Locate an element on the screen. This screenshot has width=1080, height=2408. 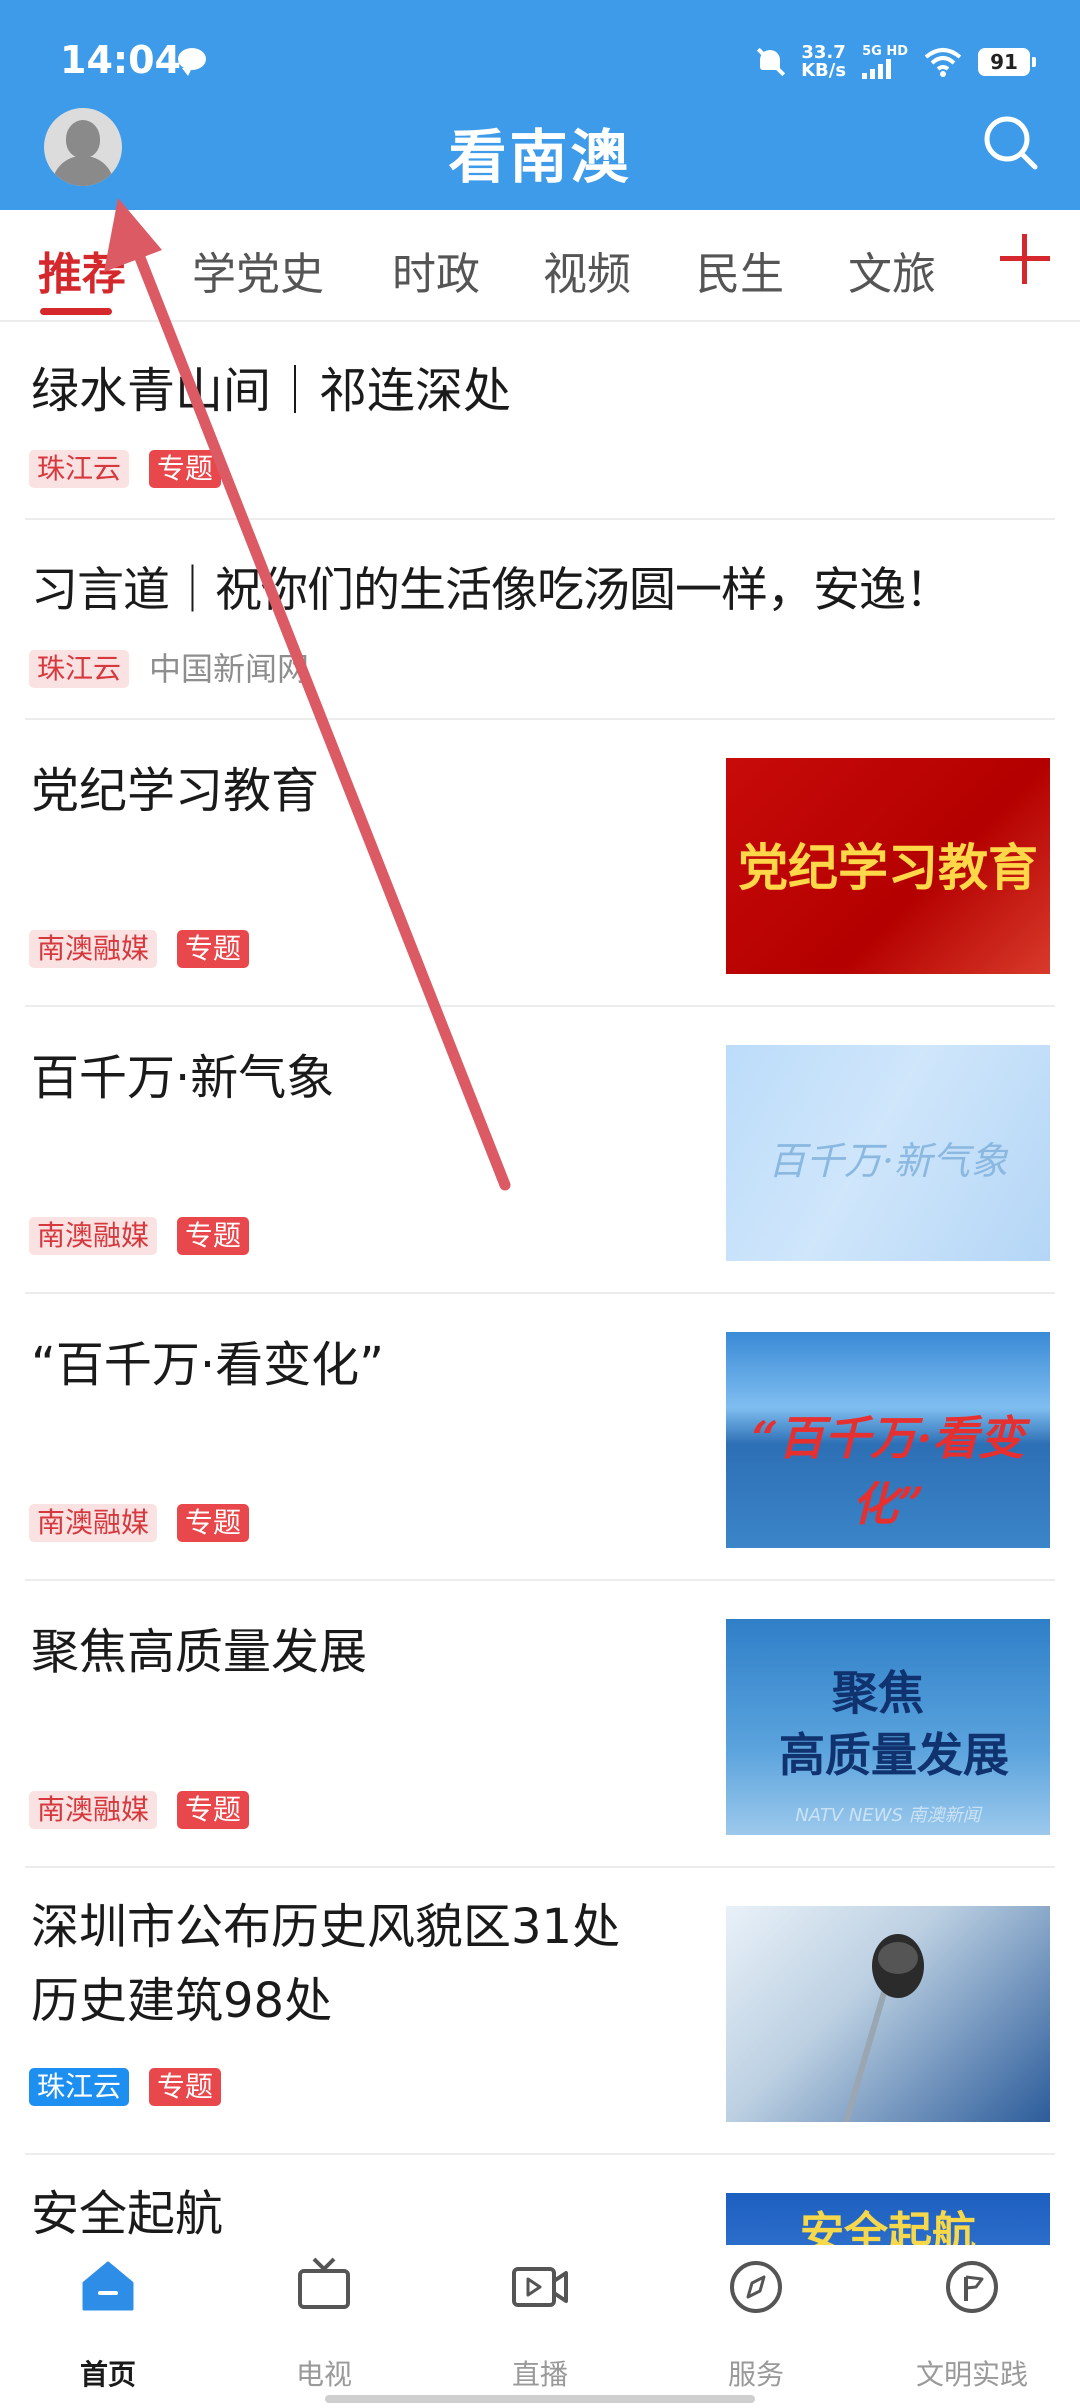
chat-notification-icon is located at coordinates (192, 62).